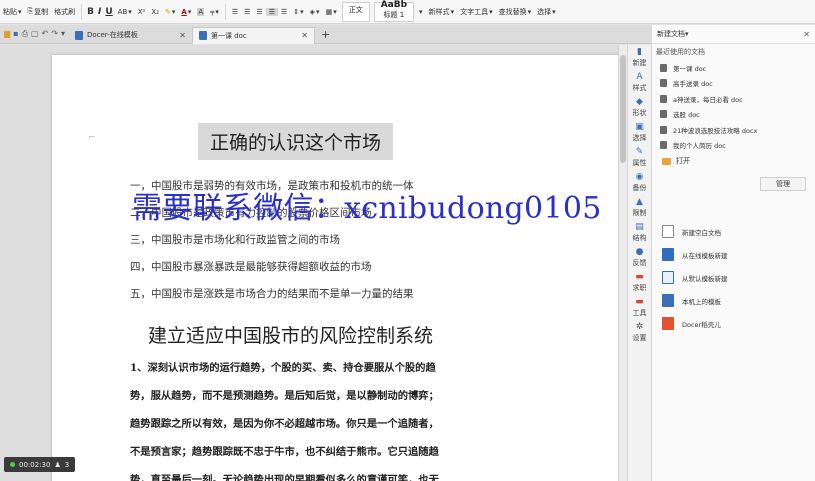 The height and width of the screenshot is (481, 815). I want to click on sidebar-new: ▮ 新建, so click(640, 59).